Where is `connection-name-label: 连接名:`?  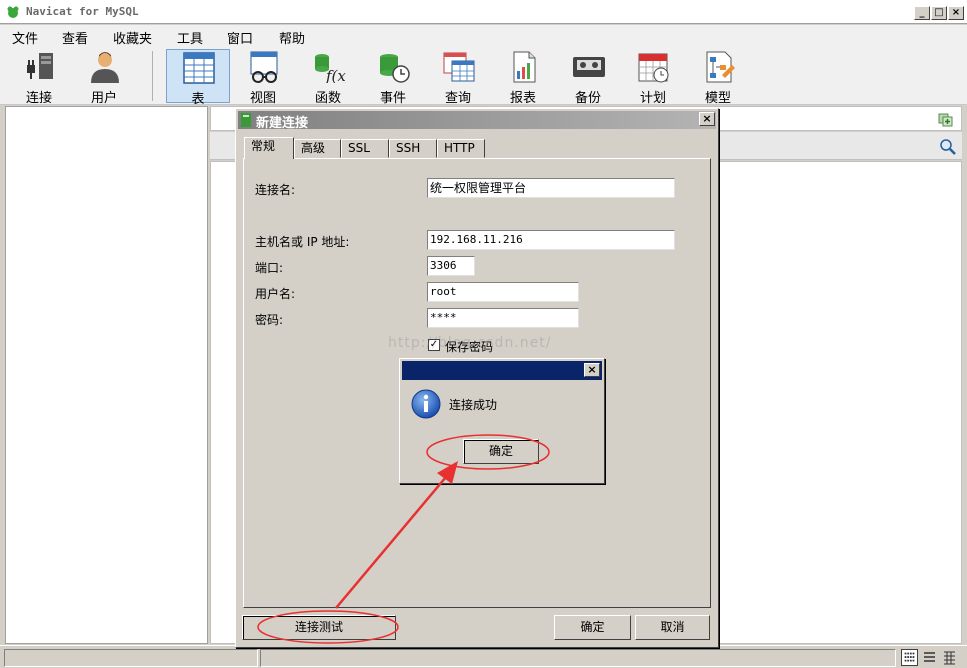 connection-name-label: 连接名: is located at coordinates (275, 190).